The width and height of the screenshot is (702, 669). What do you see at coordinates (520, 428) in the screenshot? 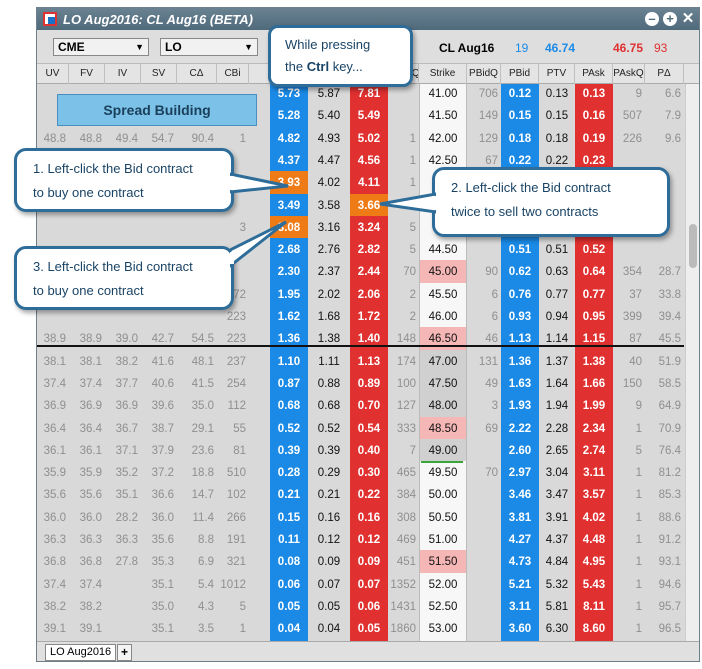
I see `cell-pbid: 2.22` at bounding box center [520, 428].